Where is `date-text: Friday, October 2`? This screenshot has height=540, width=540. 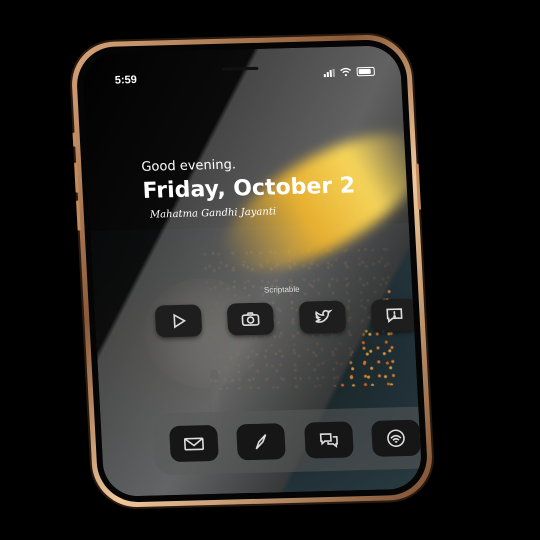 date-text: Friday, October 2 is located at coordinates (249, 188).